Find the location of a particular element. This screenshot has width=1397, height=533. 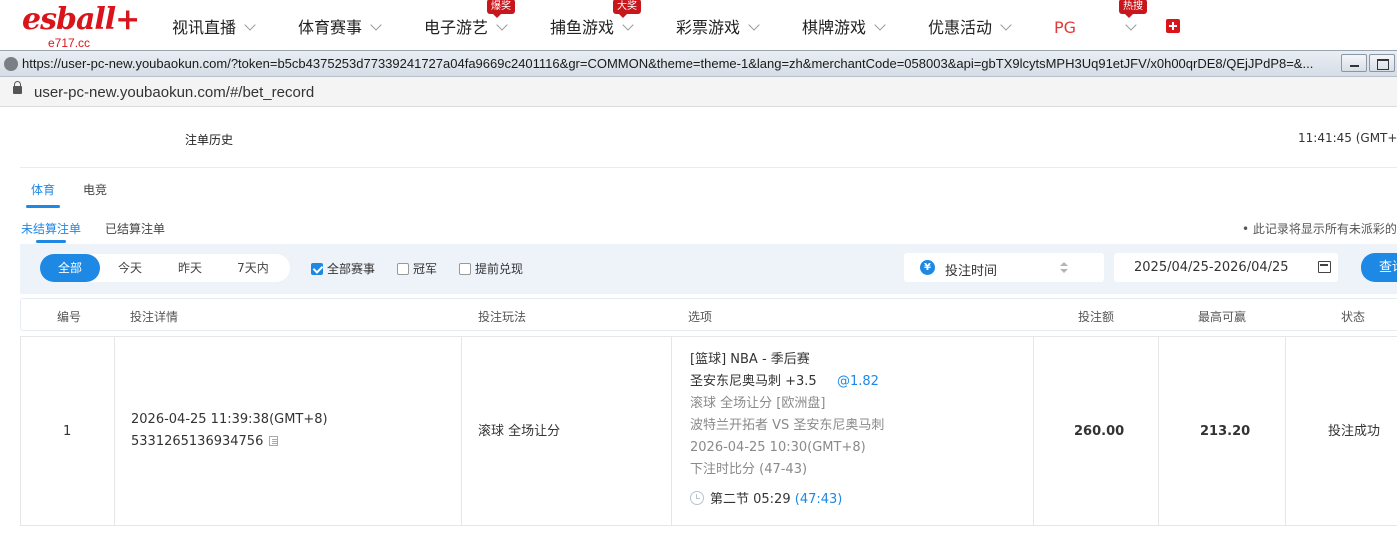

column-header: 最高可赢 is located at coordinates (1222, 317).